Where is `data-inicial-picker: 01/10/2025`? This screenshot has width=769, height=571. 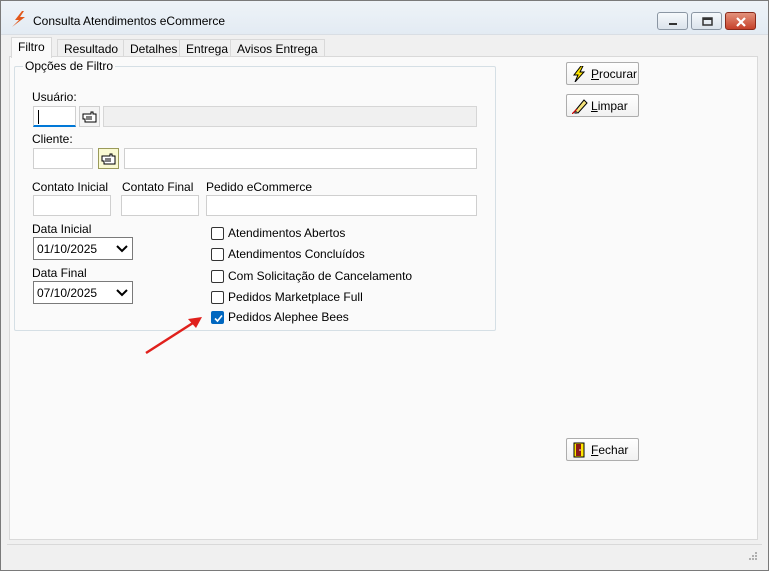
data-inicial-picker: 01/10/2025 is located at coordinates (83, 248).